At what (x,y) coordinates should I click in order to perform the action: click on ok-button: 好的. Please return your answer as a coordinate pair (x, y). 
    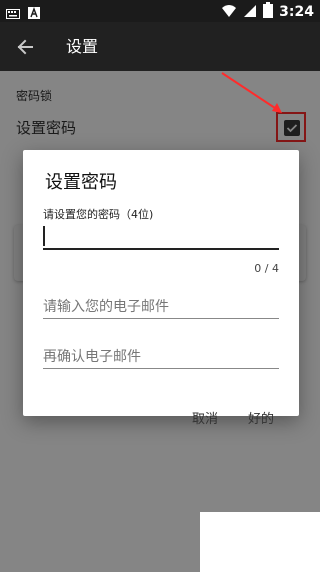
    Looking at the image, I should click on (261, 417).